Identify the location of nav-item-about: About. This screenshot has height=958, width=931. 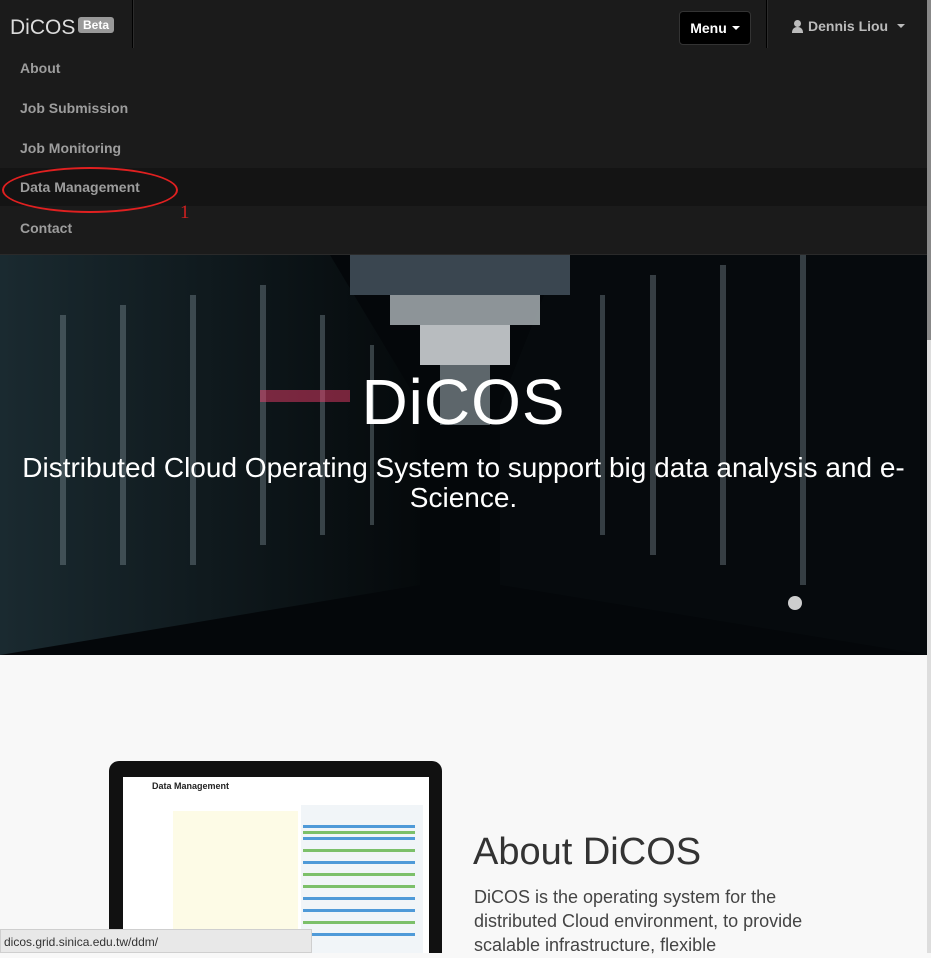
(463, 68).